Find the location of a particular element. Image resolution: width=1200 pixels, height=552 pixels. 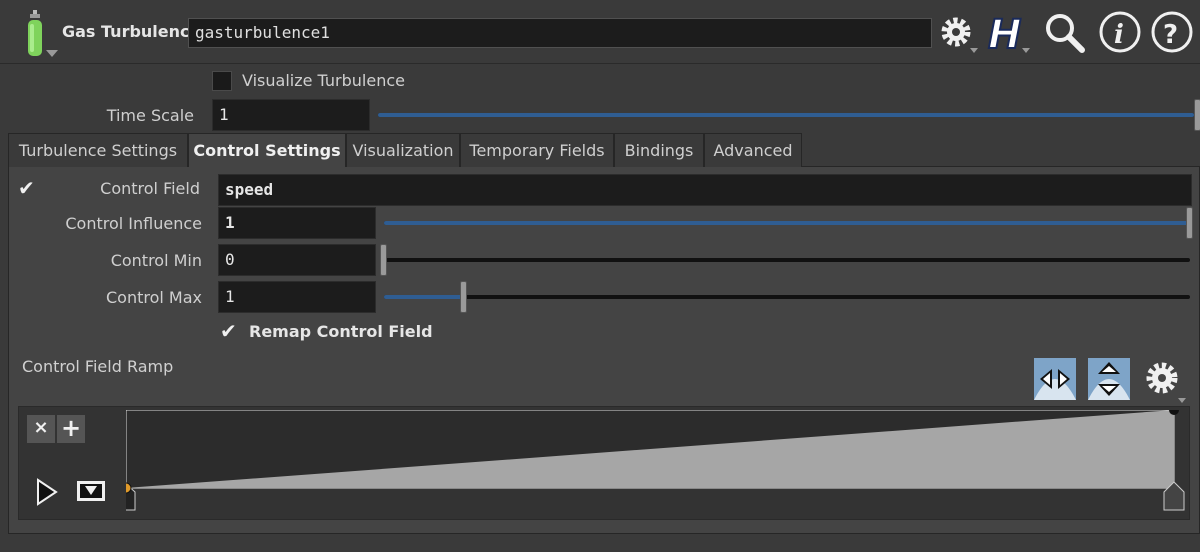

remap-control-field-checkmark: ✔ is located at coordinates (228, 331).